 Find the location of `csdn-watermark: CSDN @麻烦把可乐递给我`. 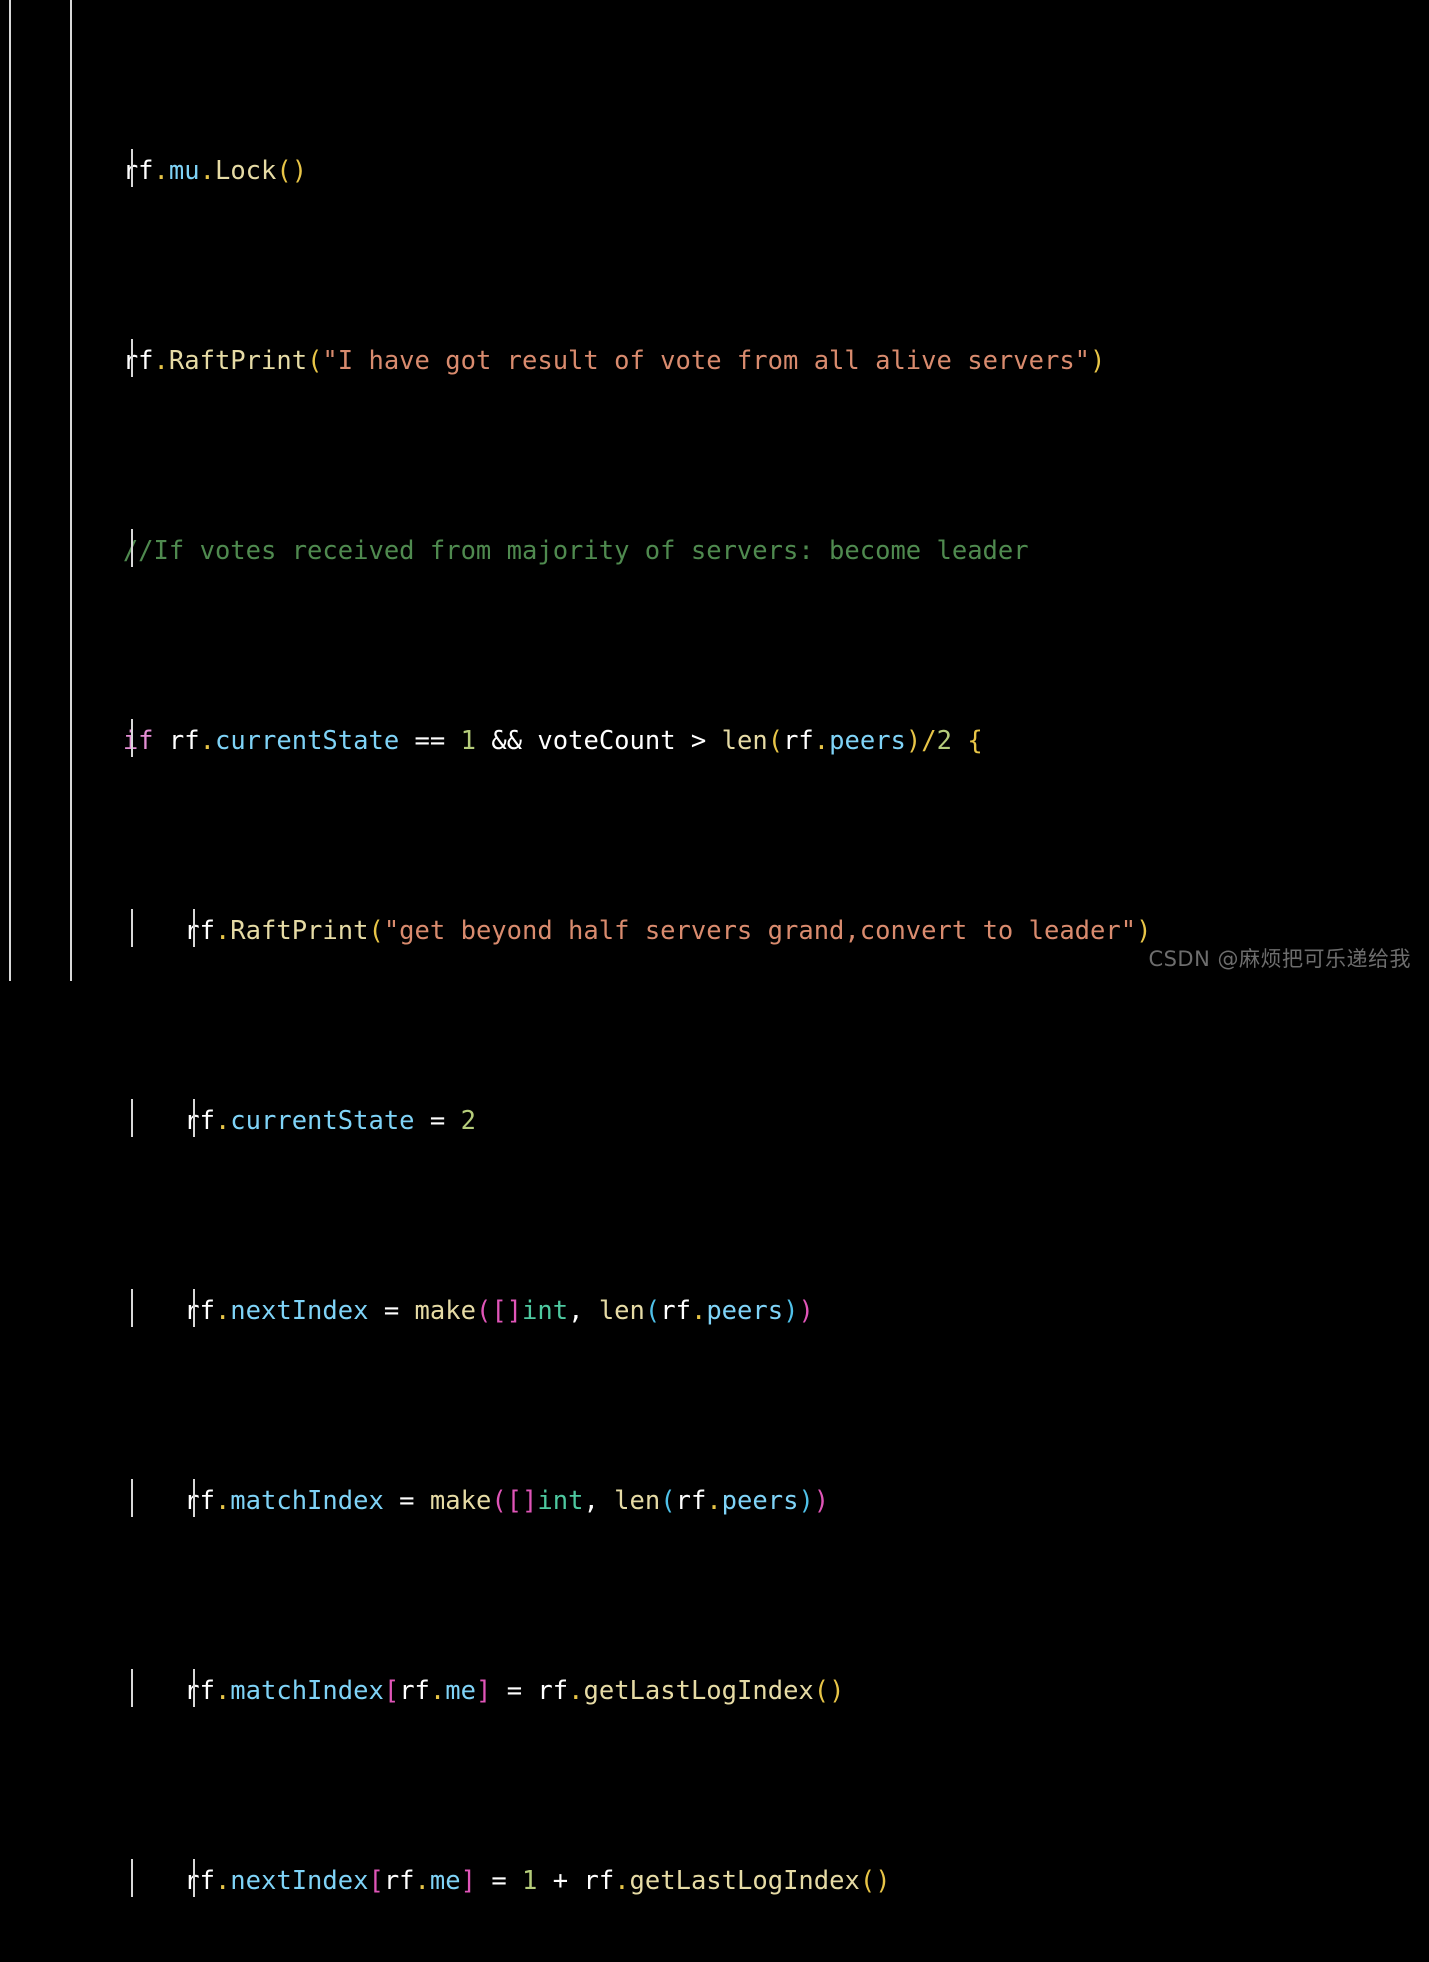

csdn-watermark: CSDN @麻烦把可乐递给我 is located at coordinates (1279, 959).